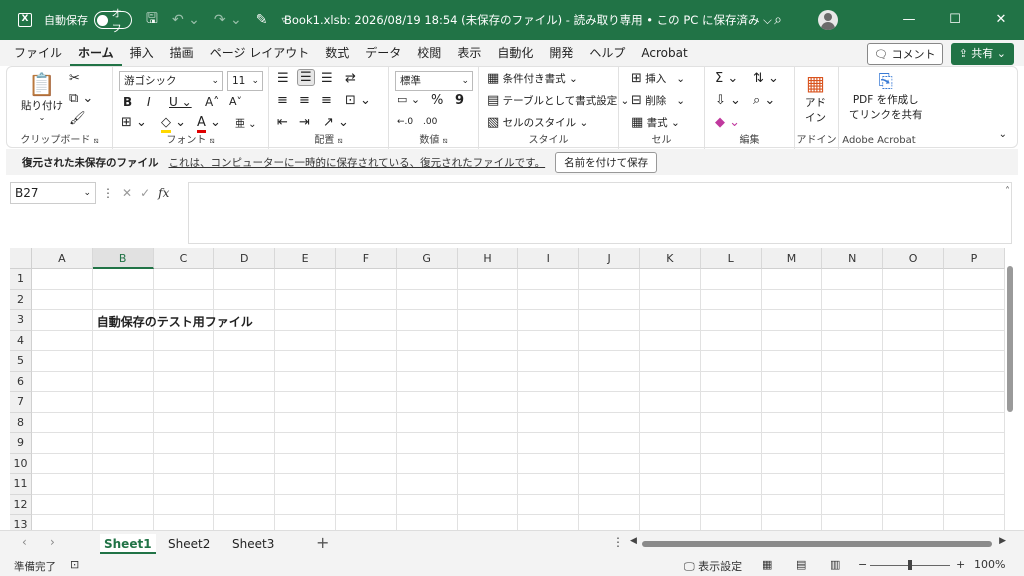 The image size is (1024, 576). Describe the element at coordinates (728, 100) in the screenshot. I see `fill-icon: ⇩ ⌄` at that location.